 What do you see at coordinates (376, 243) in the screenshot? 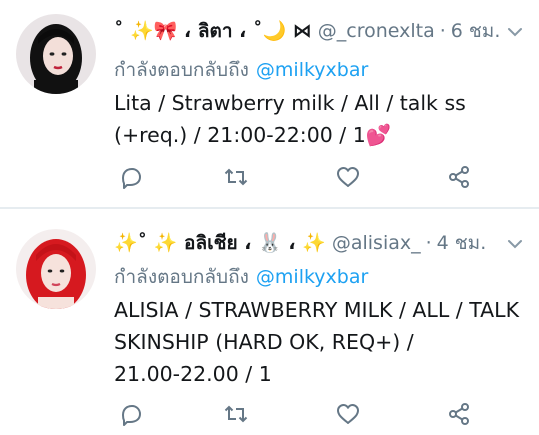
I see `username-handle: @alisiax_` at bounding box center [376, 243].